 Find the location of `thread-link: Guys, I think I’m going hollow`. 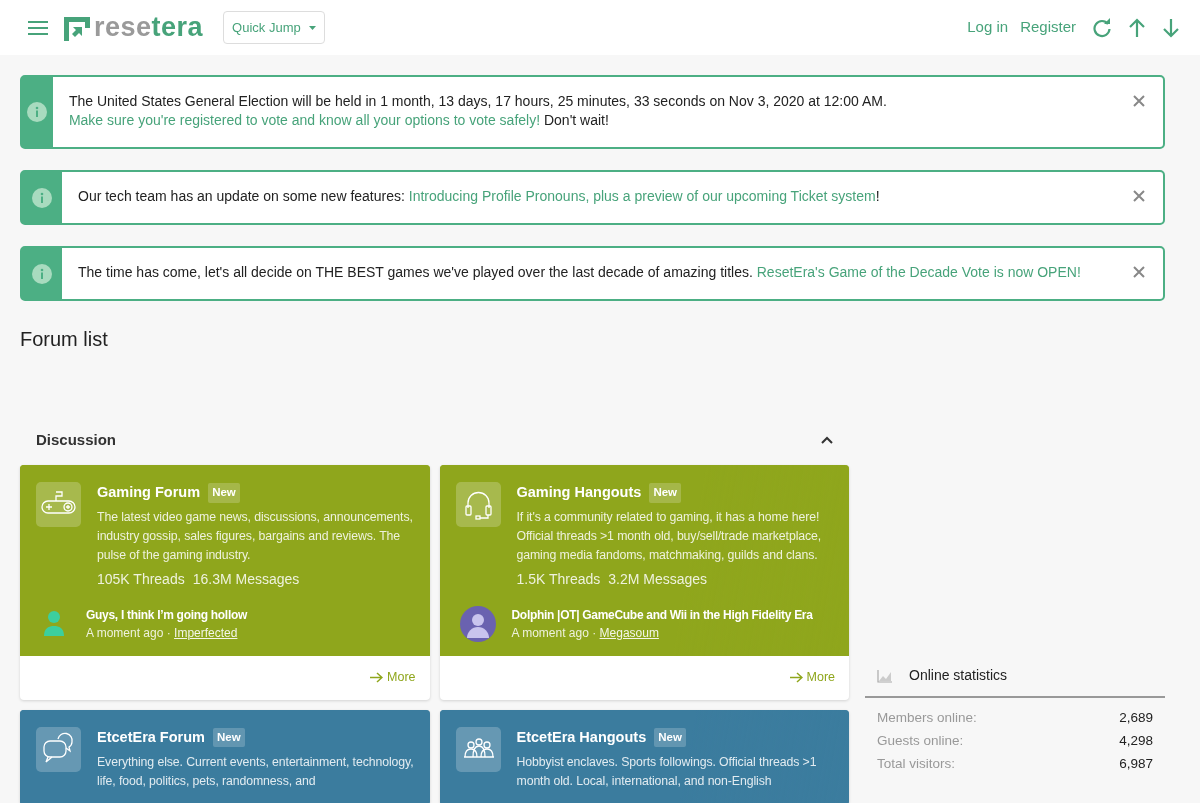

thread-link: Guys, I think I’m going hollow is located at coordinates (166, 614).